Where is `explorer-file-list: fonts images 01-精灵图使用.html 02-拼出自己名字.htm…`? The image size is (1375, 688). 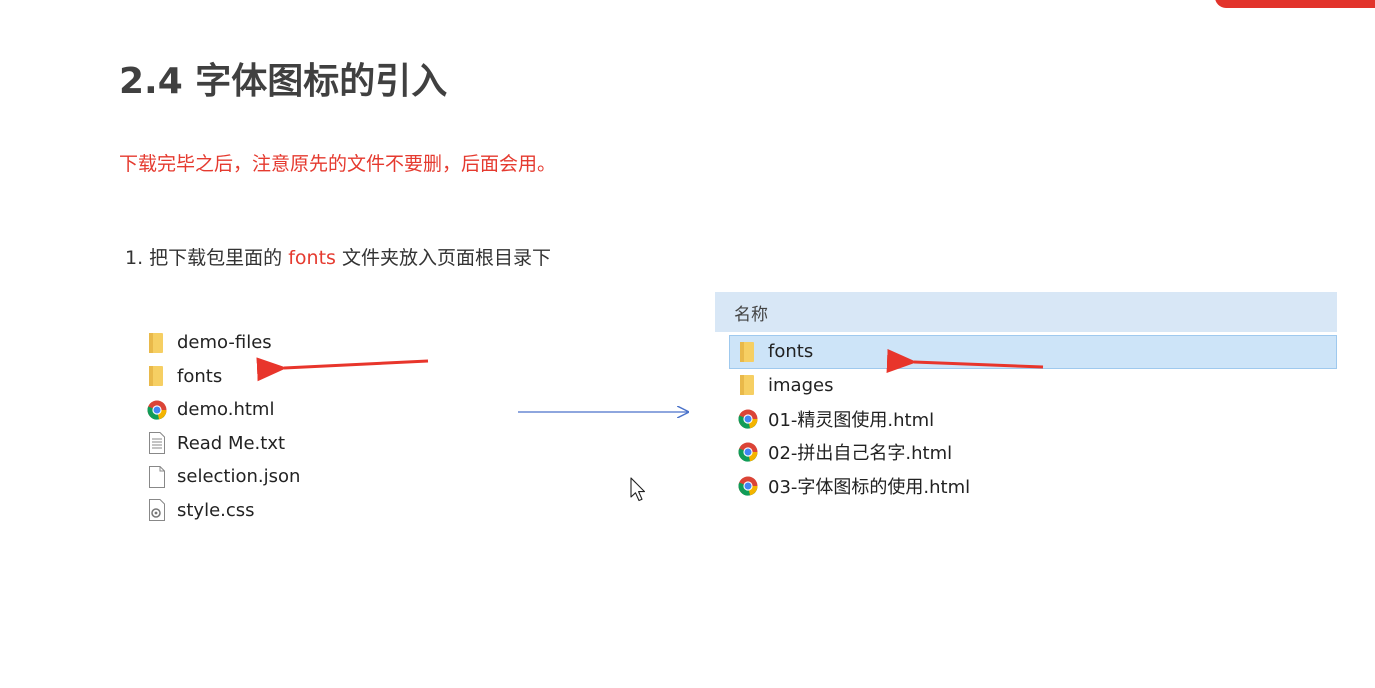
explorer-file-list: fonts images 01-精灵图使用.html 02-拼出自己名字.htm… is located at coordinates (1026, 417).